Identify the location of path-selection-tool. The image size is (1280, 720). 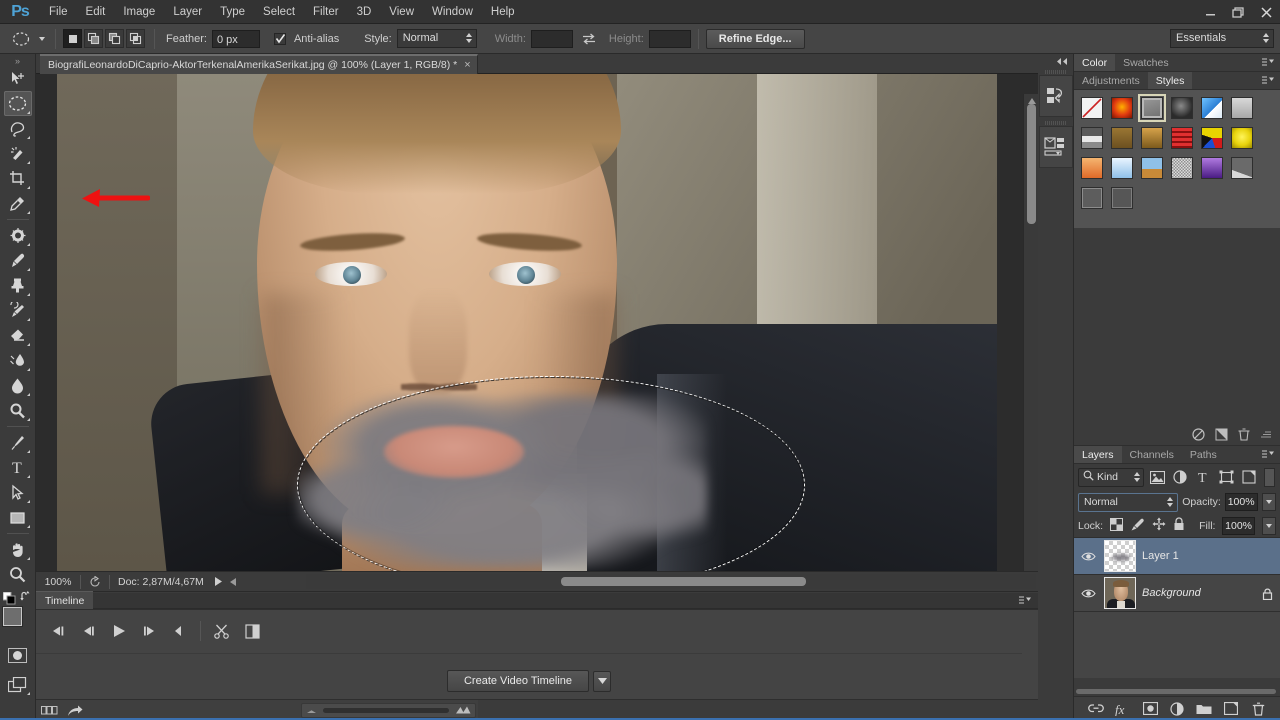
(18, 492).